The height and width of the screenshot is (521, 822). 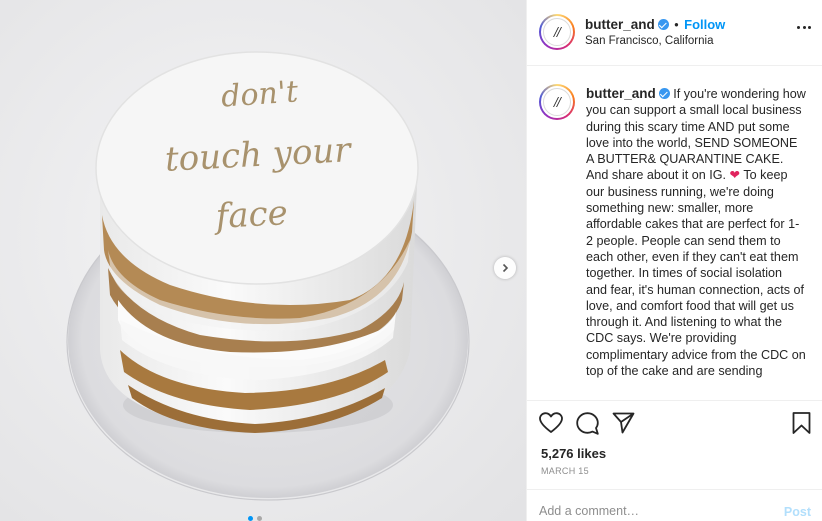 I want to click on cake-lettering-line1: don't, so click(x=260, y=94).